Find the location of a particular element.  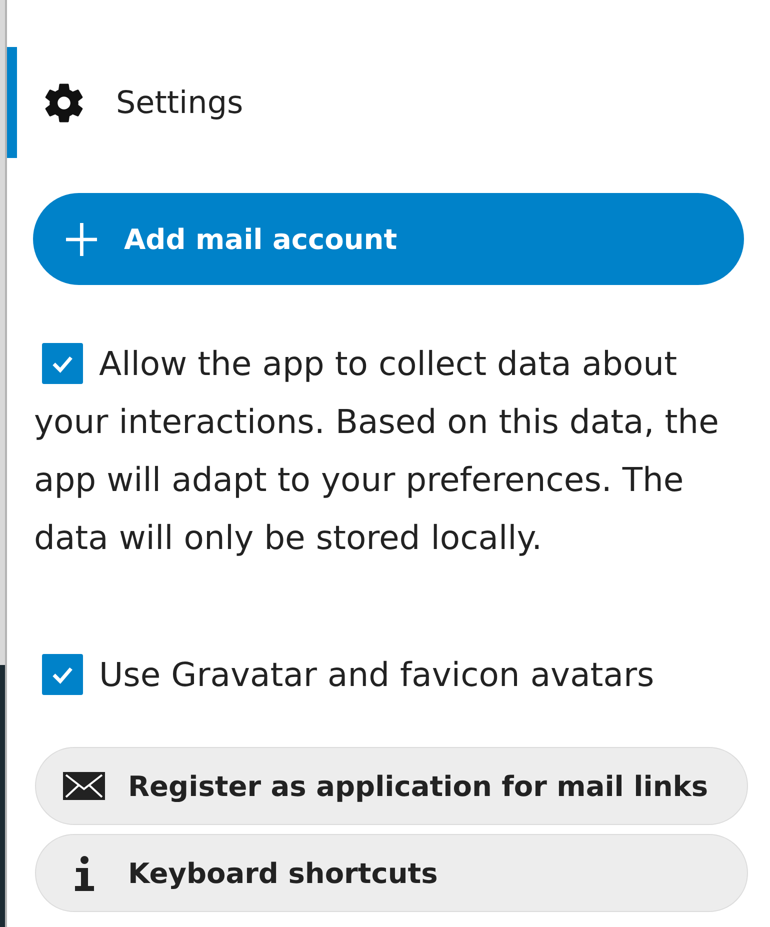

envelope-icon is located at coordinates (84, 786).